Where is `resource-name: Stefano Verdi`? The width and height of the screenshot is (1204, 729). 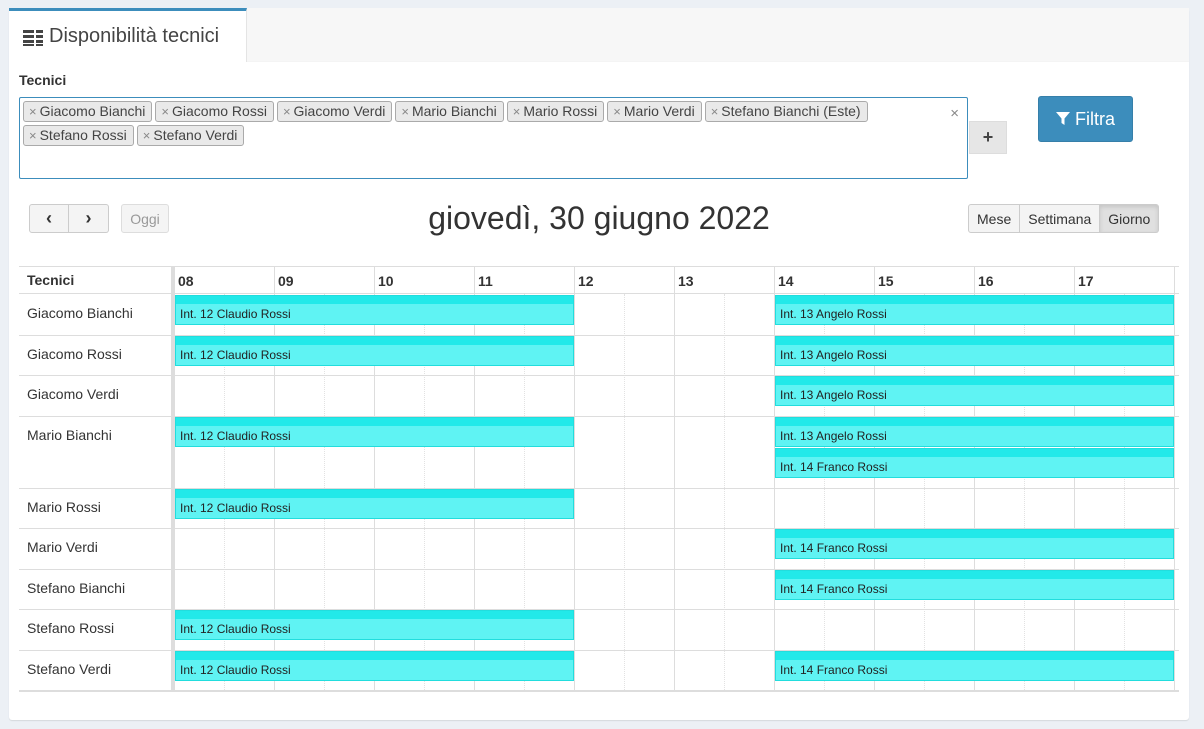 resource-name: Stefano Verdi is located at coordinates (69, 668).